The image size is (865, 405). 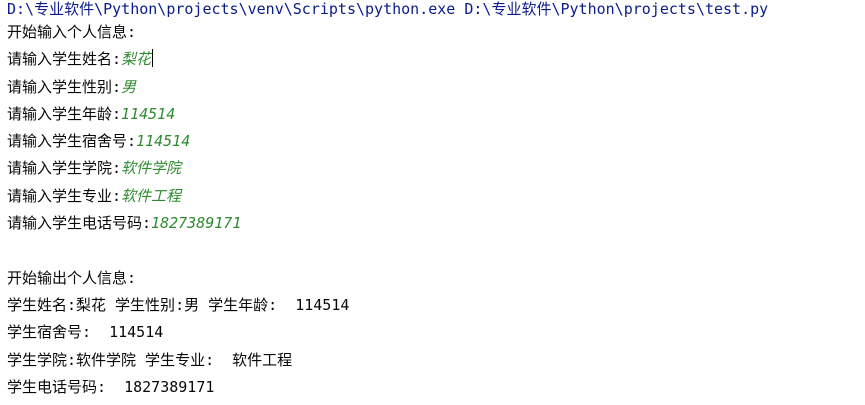 I want to click on prompt-line-major: 请输入学生专业:软件工程, so click(x=434, y=199).